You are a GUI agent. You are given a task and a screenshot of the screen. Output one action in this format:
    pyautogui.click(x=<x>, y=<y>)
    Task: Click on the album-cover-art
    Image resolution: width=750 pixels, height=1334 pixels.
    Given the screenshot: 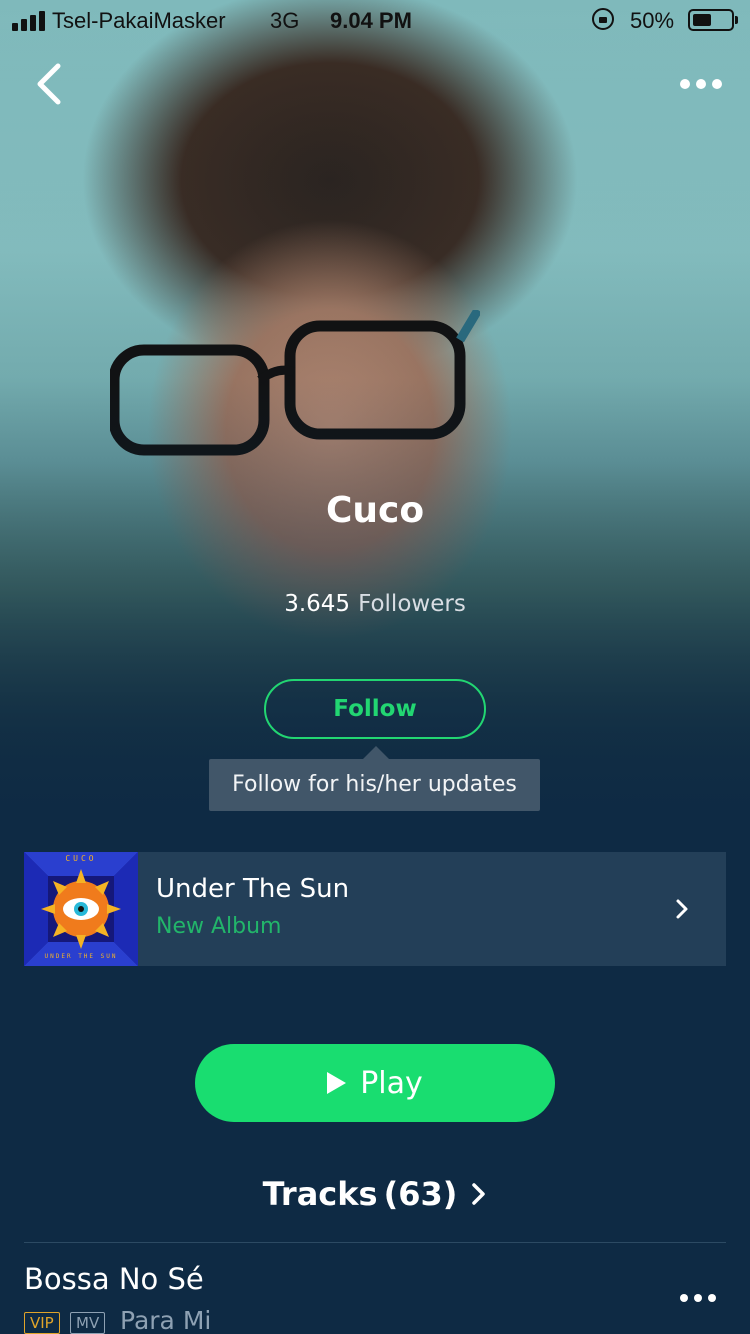 What is the action you would take?
    pyautogui.click(x=81, y=909)
    